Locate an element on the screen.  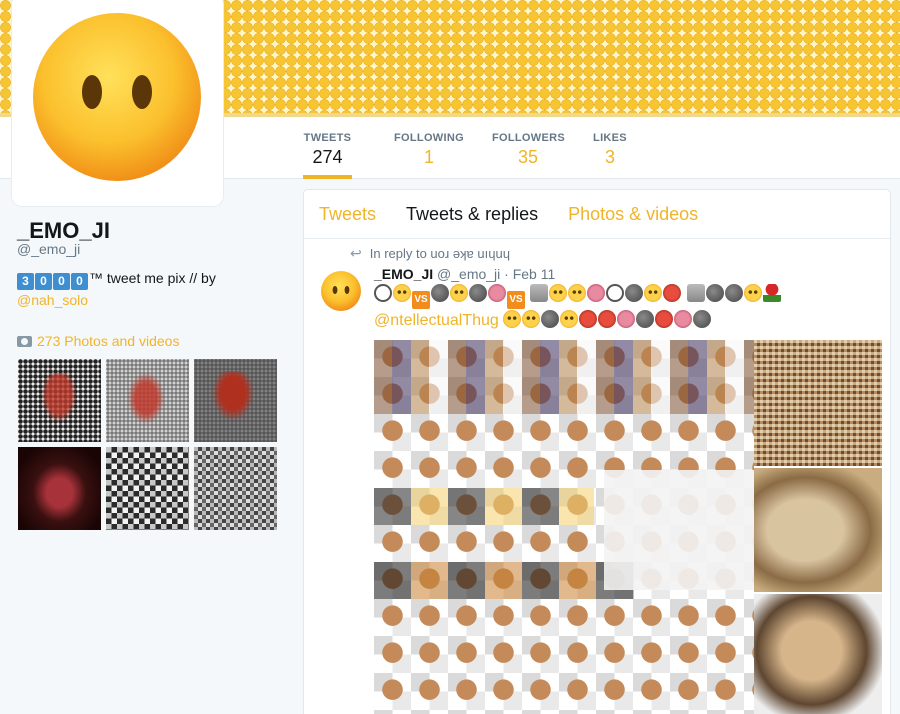
tweet-mention: @ntellectualThug is located at coordinates (436, 320).